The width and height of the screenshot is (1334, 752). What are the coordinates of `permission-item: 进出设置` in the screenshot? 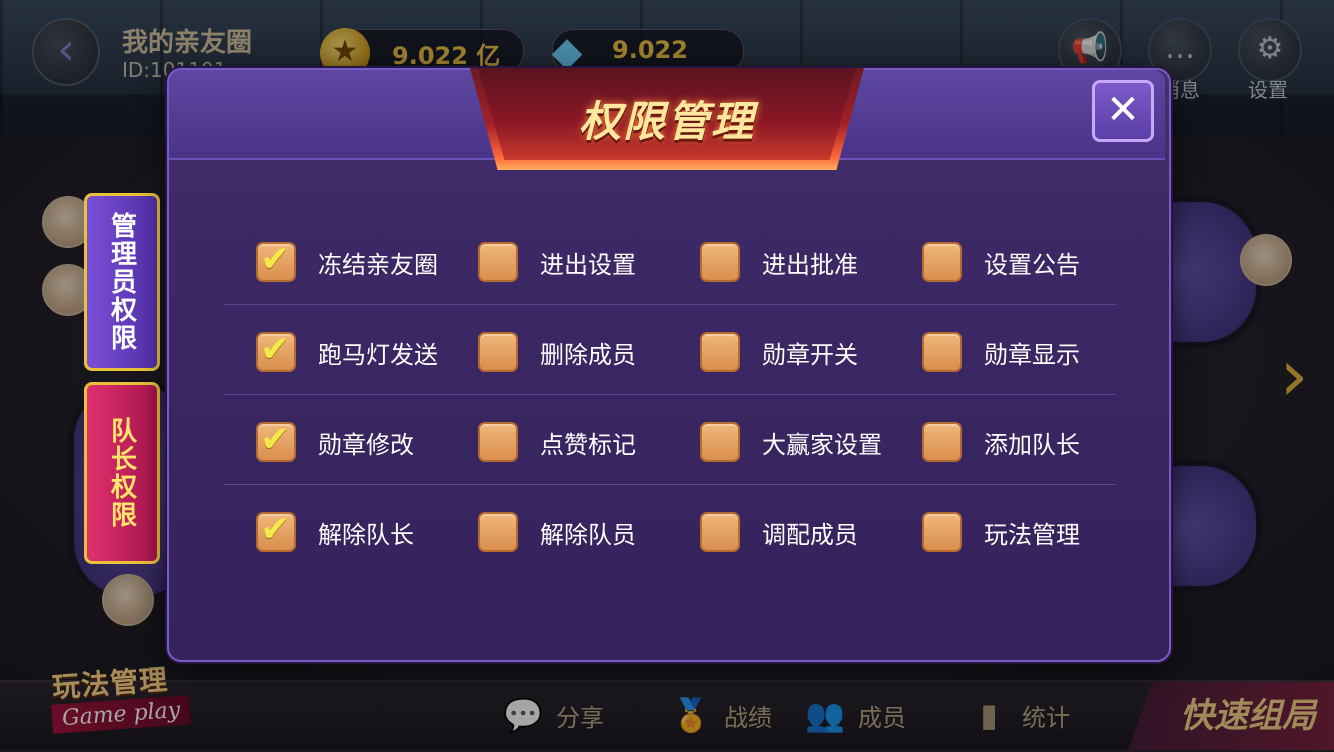 It's located at (557, 262).